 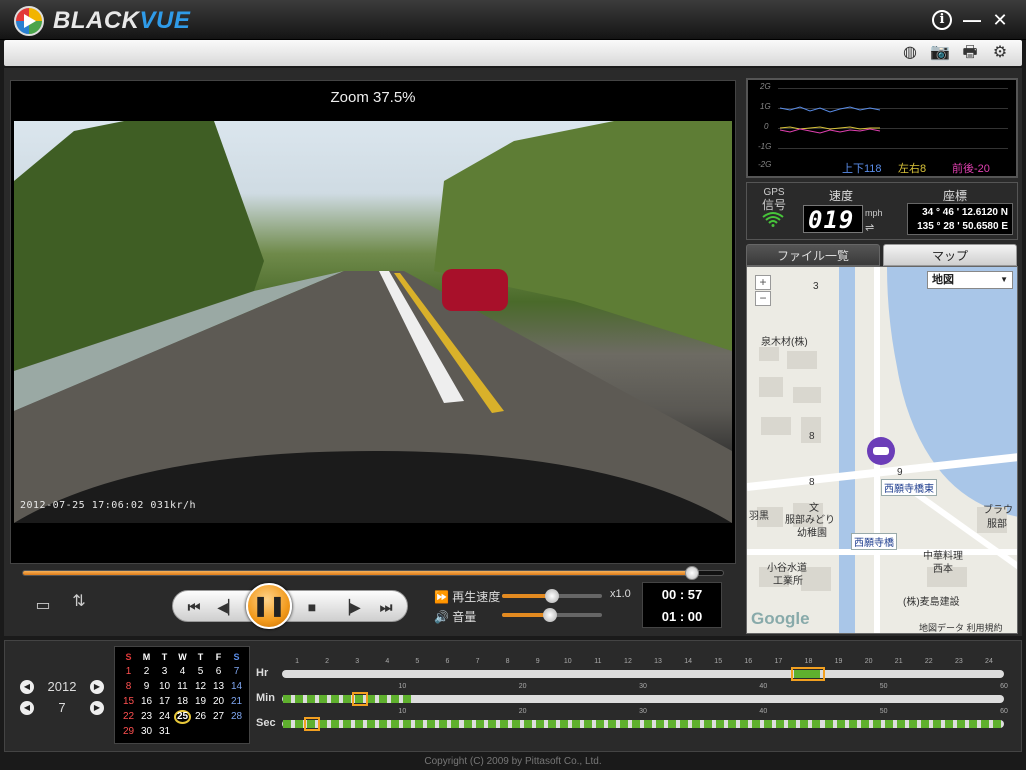 What do you see at coordinates (812, 436) in the screenshot?
I see `map-label-num: 8` at bounding box center [812, 436].